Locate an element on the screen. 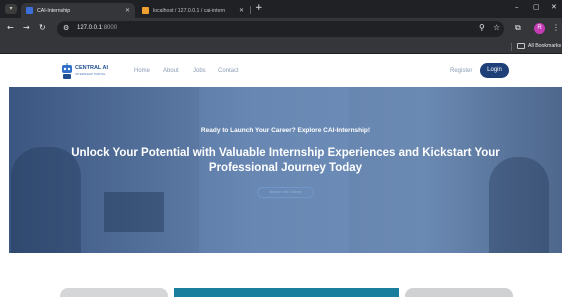  url-port: :8000 is located at coordinates (110, 28).